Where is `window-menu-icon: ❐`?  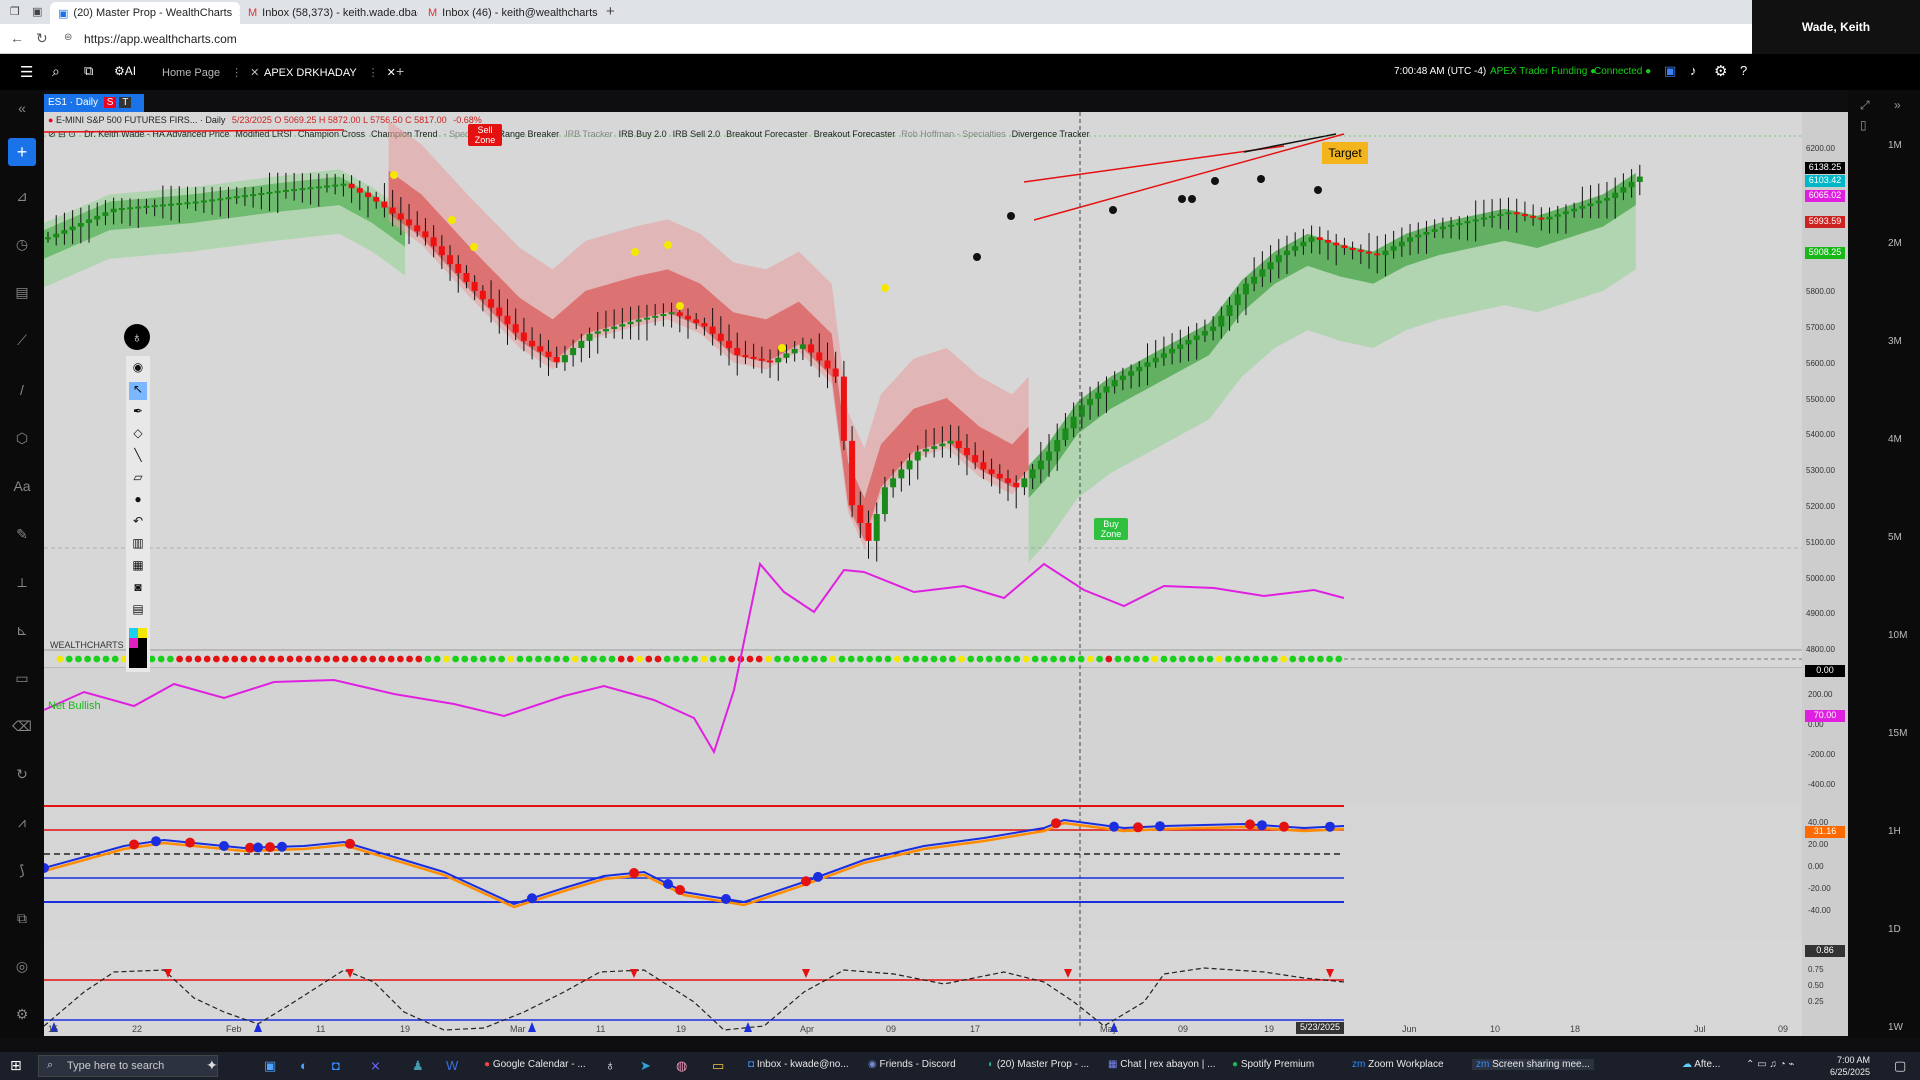
window-menu-icon: ❐ is located at coordinates (15, 11).